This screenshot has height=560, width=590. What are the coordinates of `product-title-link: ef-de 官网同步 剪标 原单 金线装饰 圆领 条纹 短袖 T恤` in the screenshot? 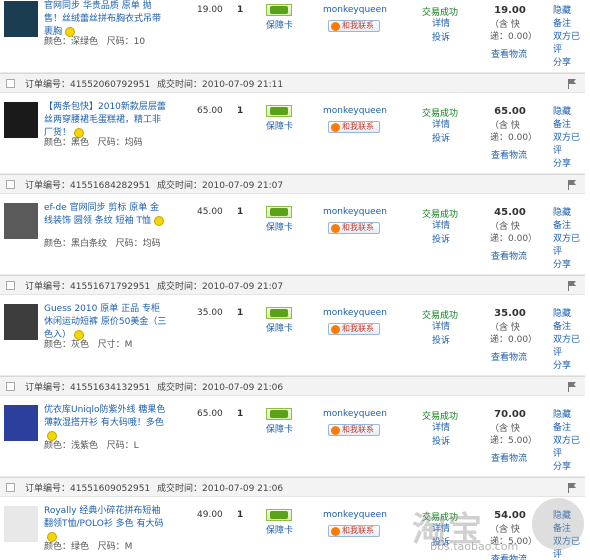 It's located at (105, 215).